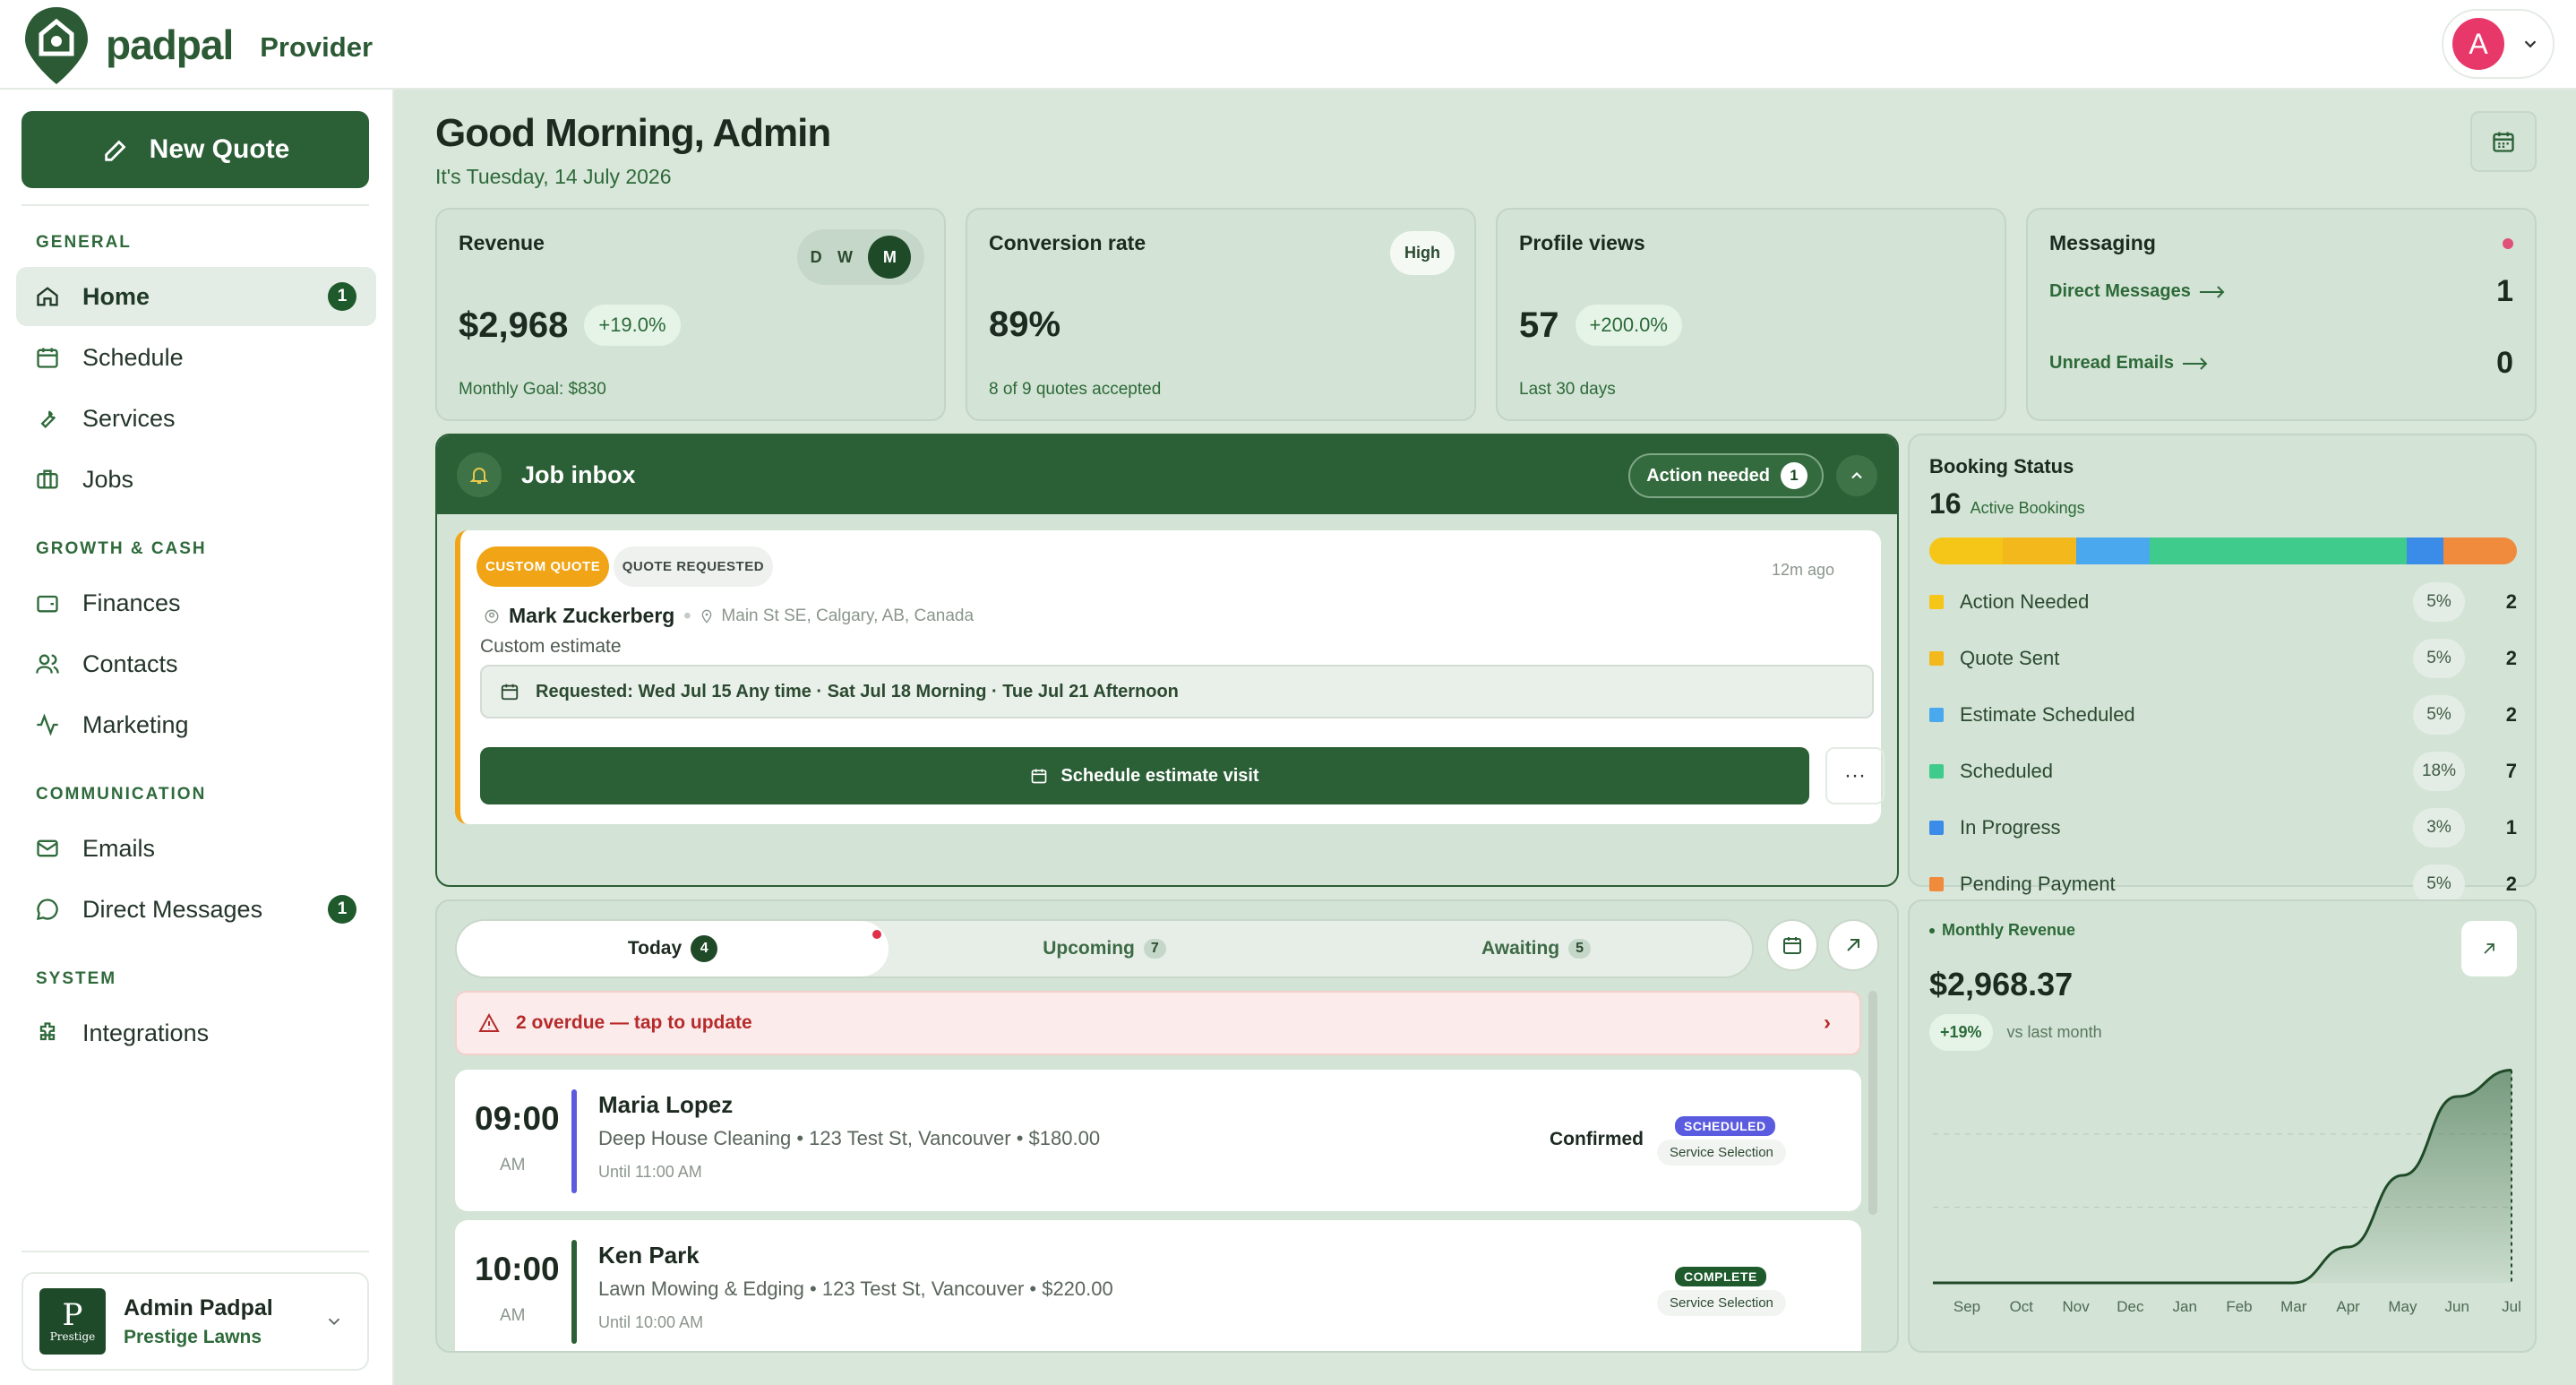  I want to click on calendar-button, so click(2503, 141).